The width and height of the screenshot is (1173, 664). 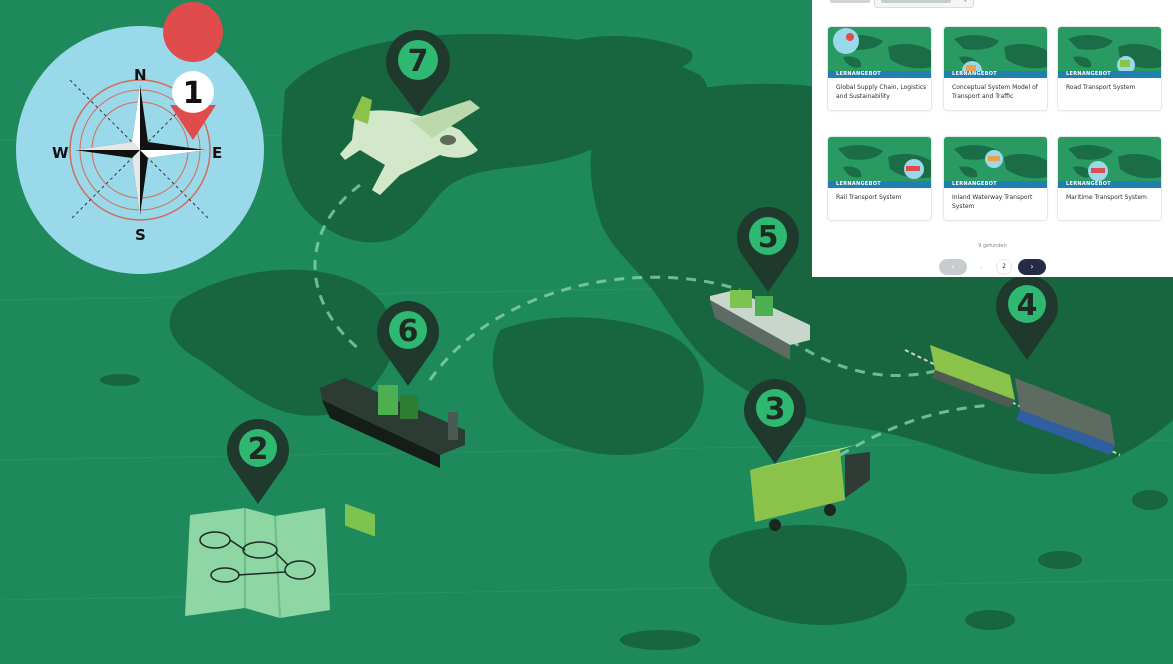 What do you see at coordinates (392, 457) in the screenshot?
I see `container-ship-icon` at bounding box center [392, 457].